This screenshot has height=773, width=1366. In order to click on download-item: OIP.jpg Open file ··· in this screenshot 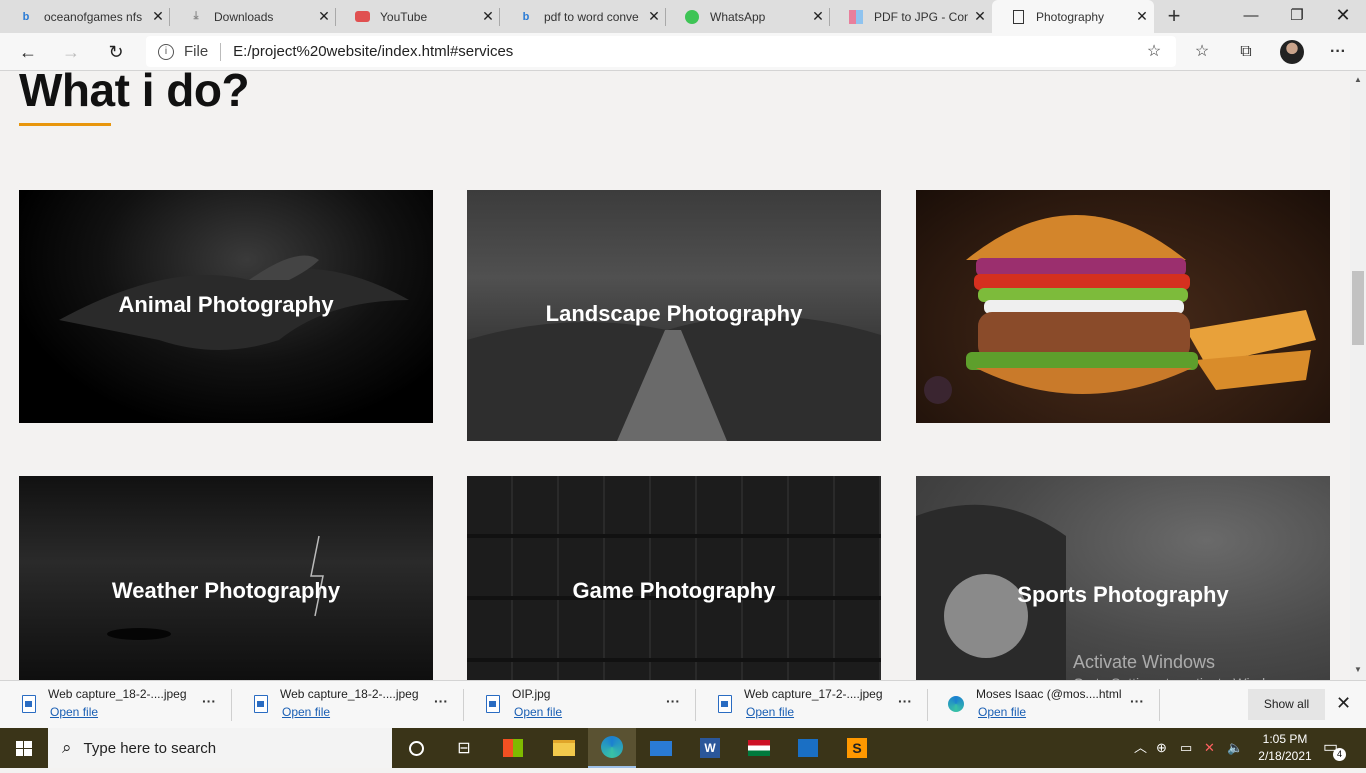, I will do `click(580, 705)`.